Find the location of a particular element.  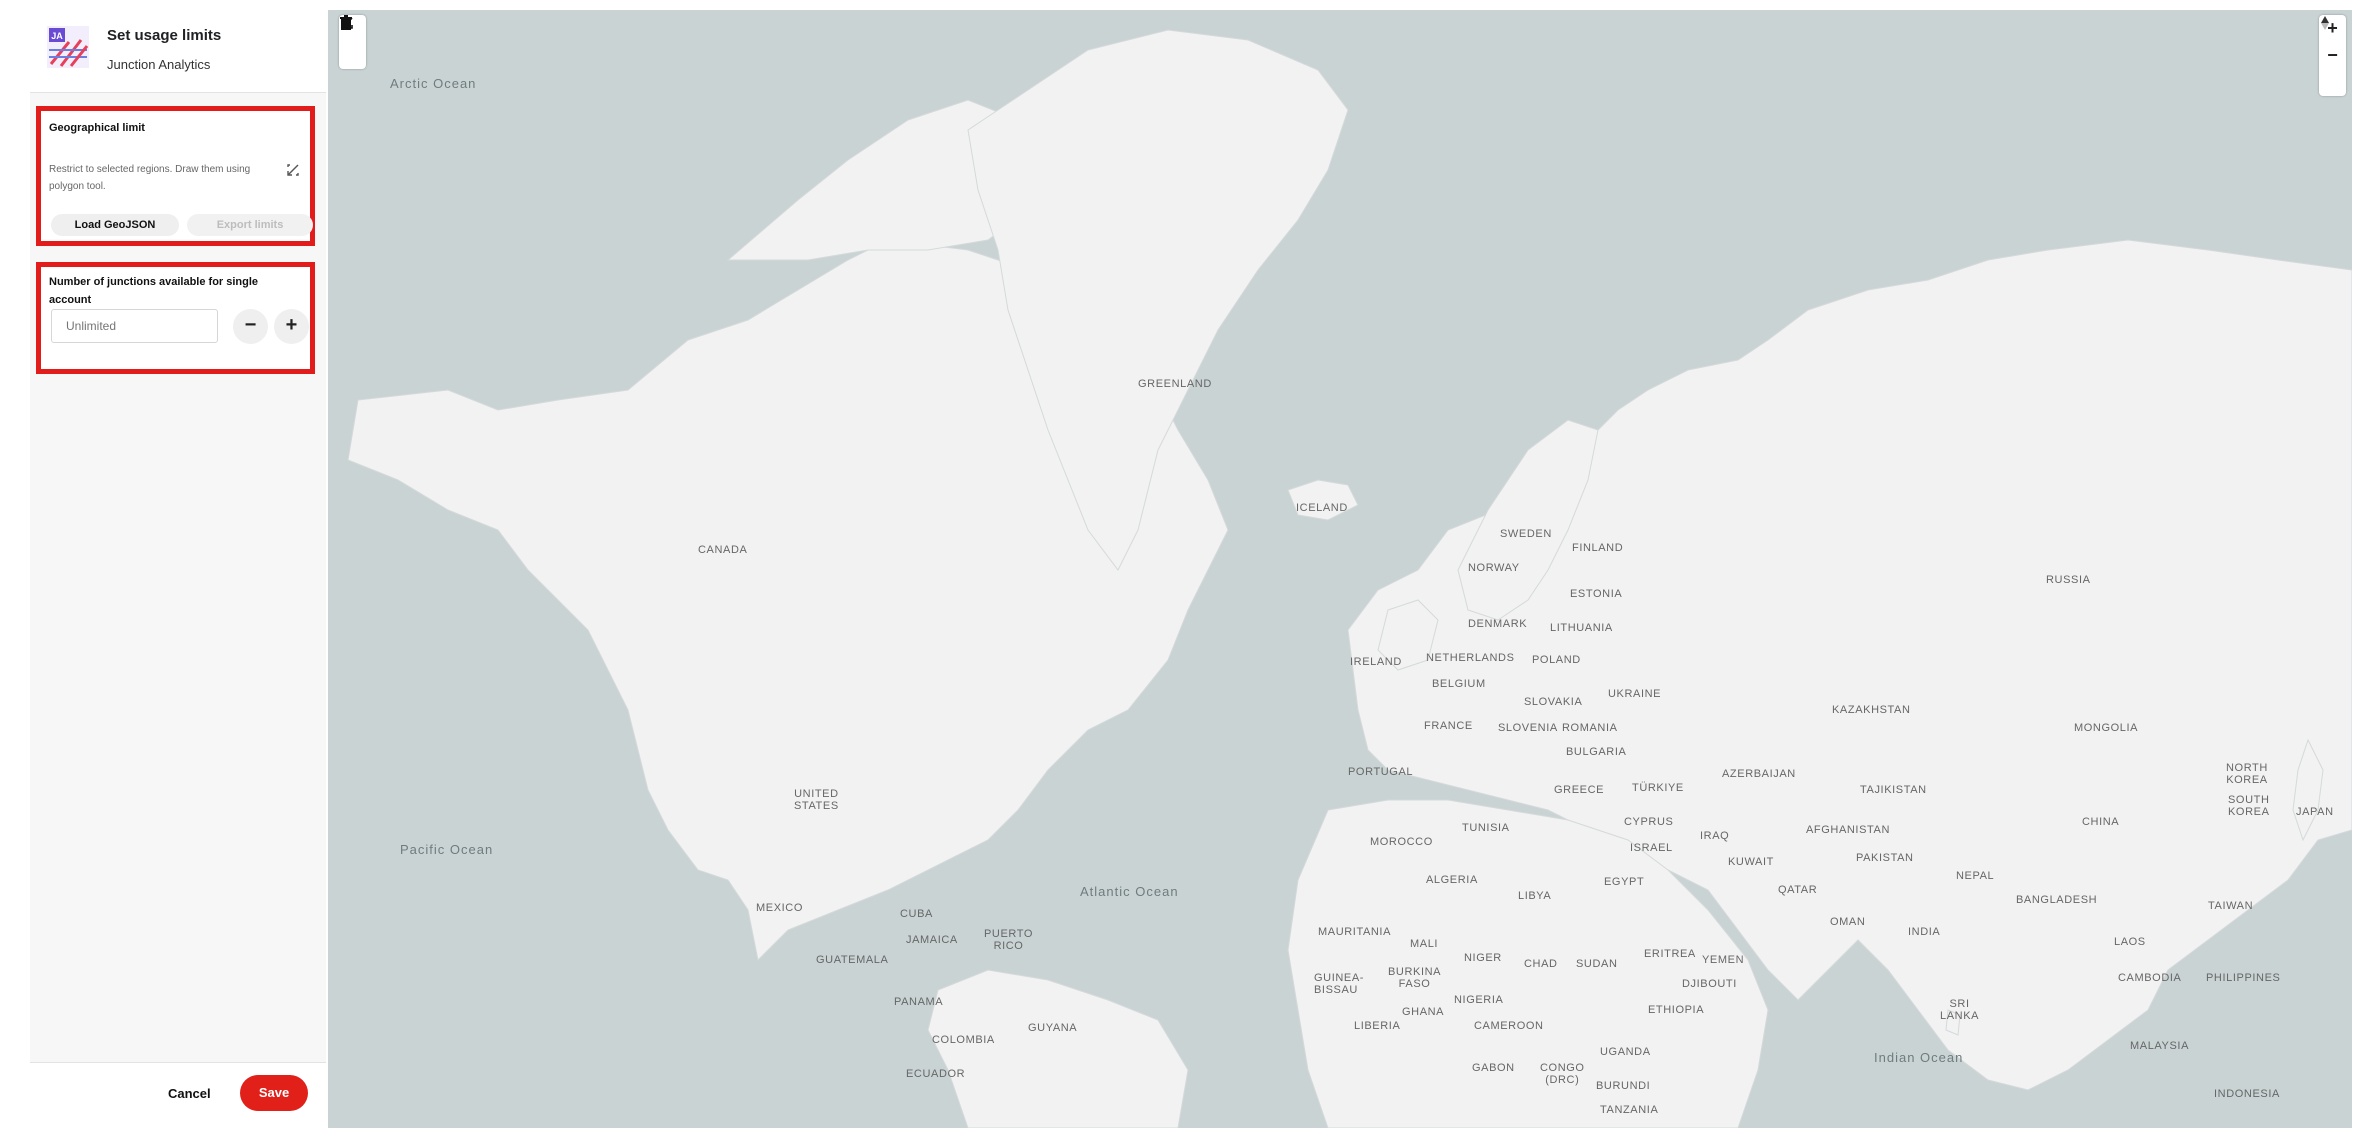

country-label: MAURITANIA is located at coordinates (1355, 932).